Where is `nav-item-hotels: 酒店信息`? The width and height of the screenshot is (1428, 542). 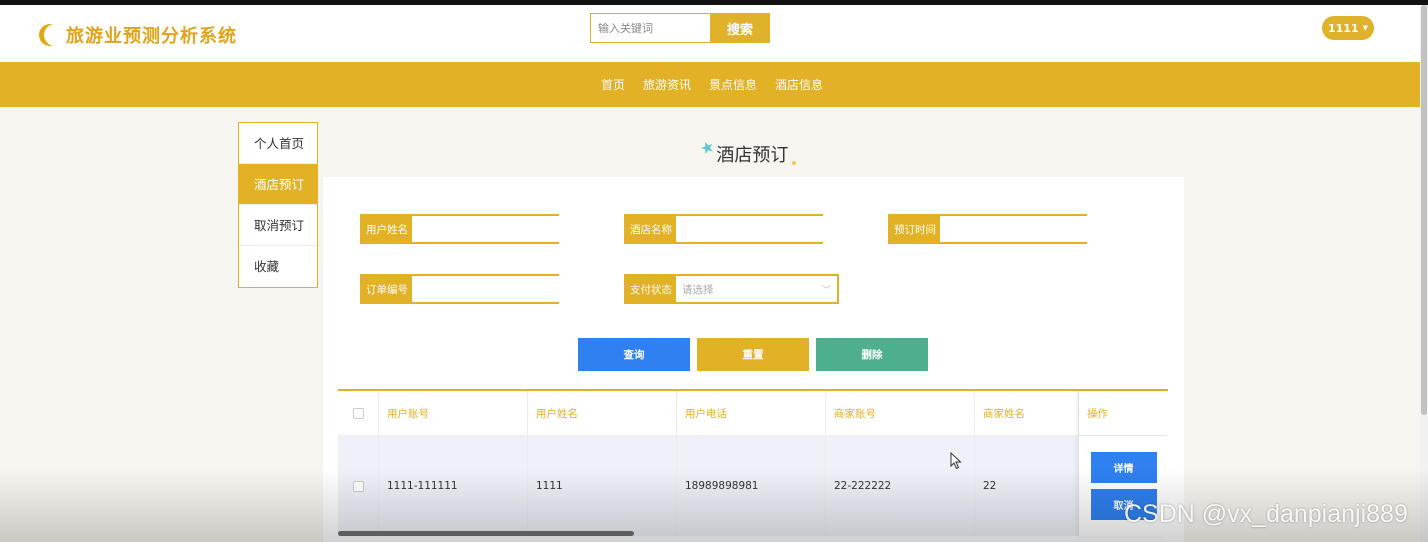
nav-item-hotels: 酒店信息 is located at coordinates (799, 84).